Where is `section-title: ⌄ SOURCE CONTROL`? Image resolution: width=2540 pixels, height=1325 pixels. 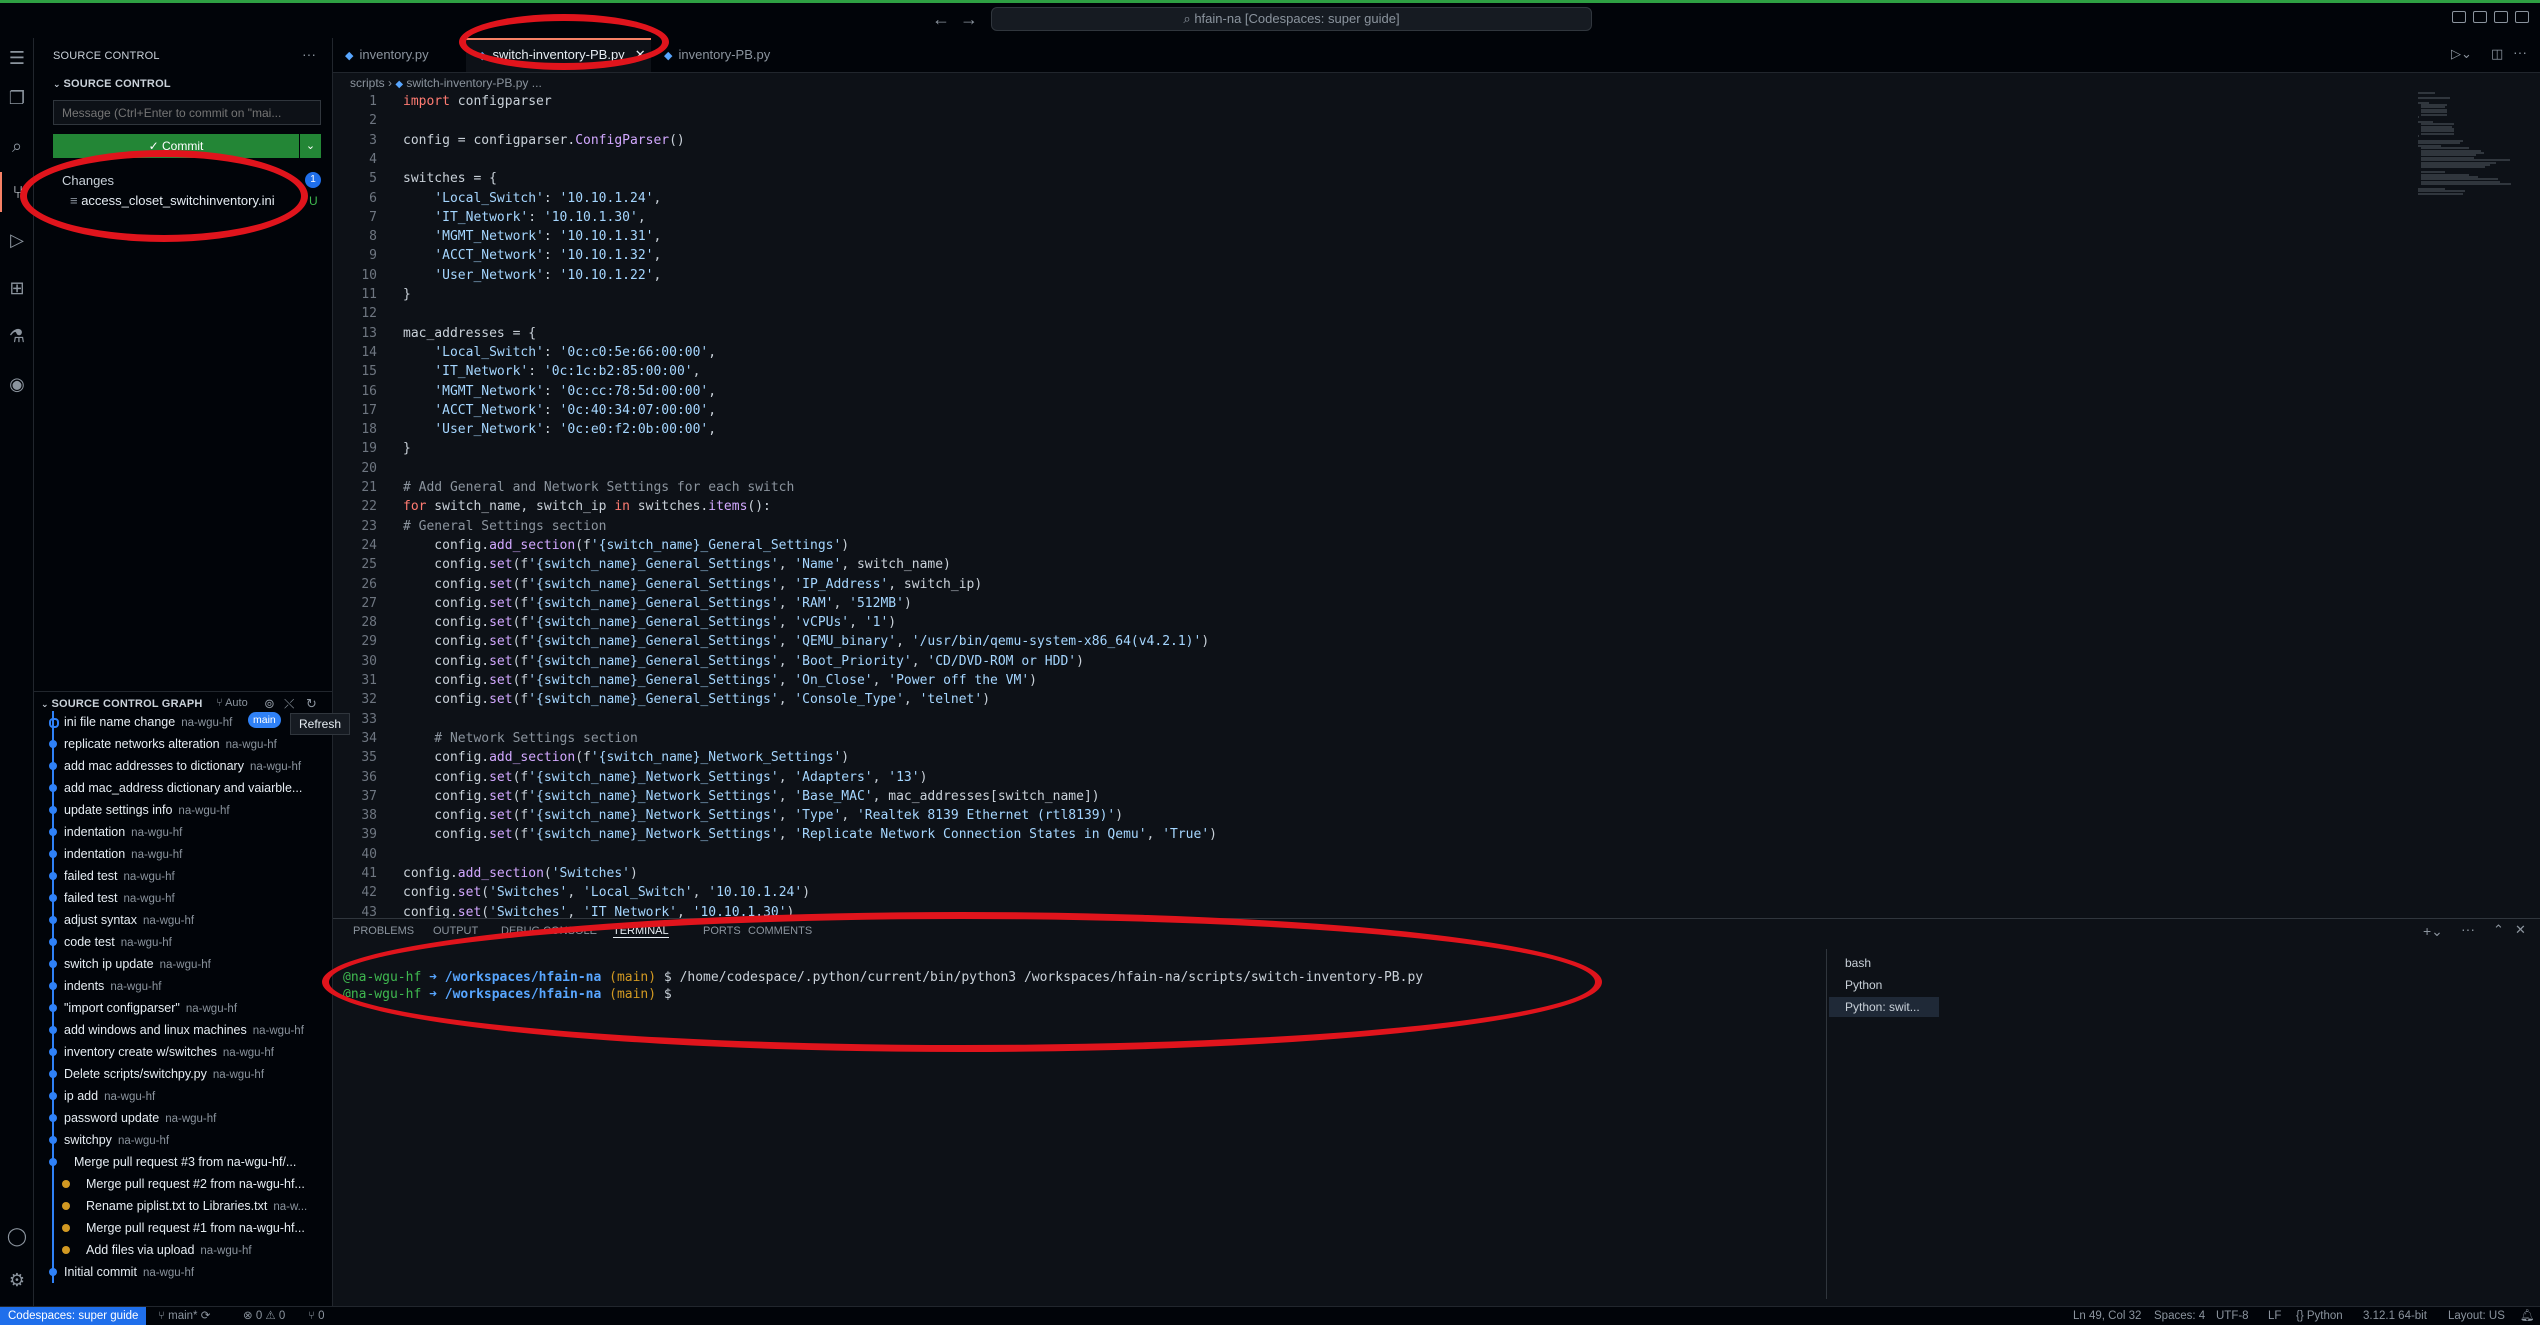
section-title: ⌄ SOURCE CONTROL is located at coordinates (112, 84).